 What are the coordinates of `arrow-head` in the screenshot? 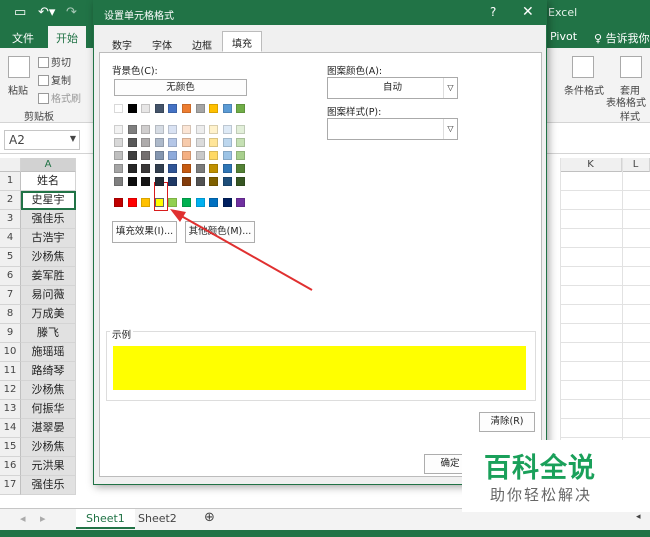 It's located at (178, 215).